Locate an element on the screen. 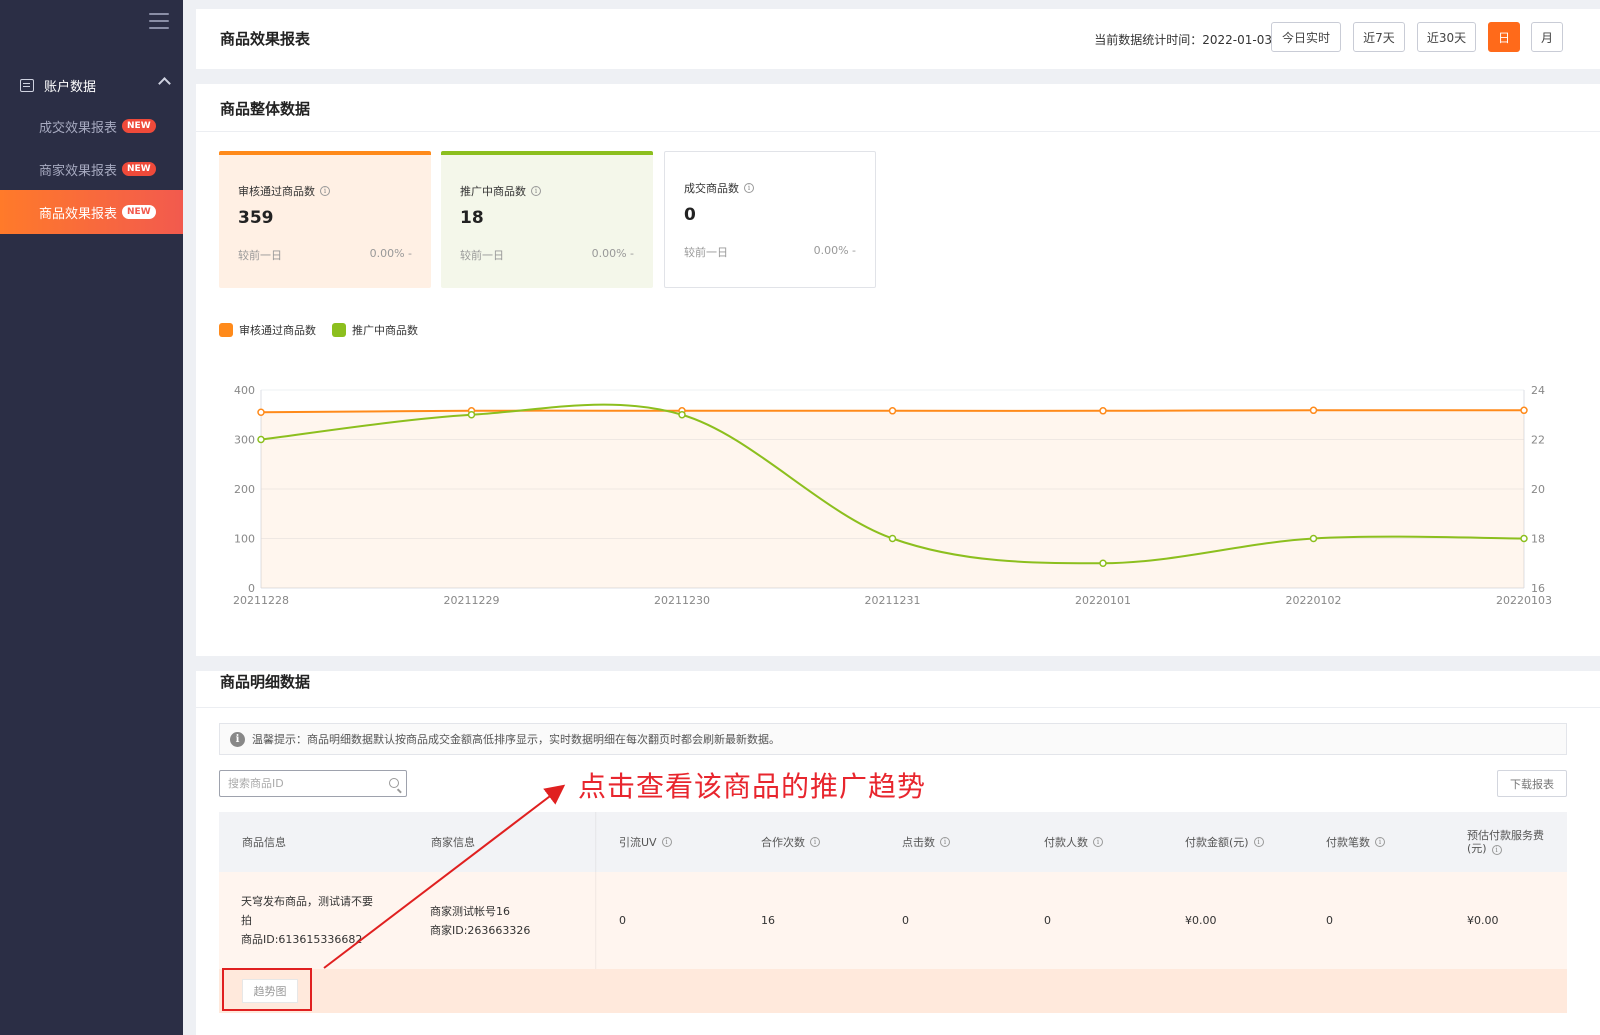  card-value: 18 is located at coordinates (472, 218).